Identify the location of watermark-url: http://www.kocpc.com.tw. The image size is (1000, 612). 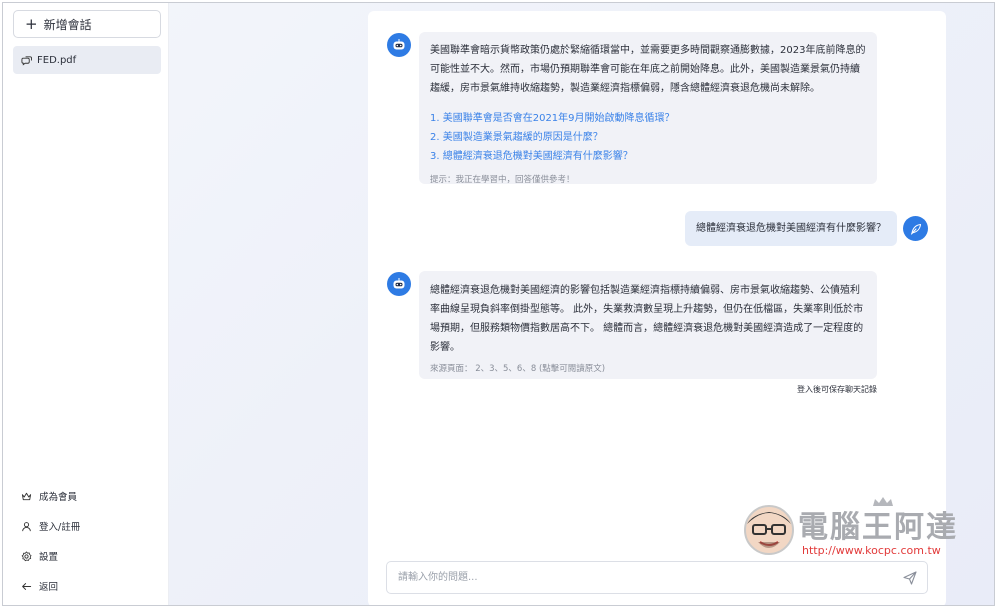
(871, 550).